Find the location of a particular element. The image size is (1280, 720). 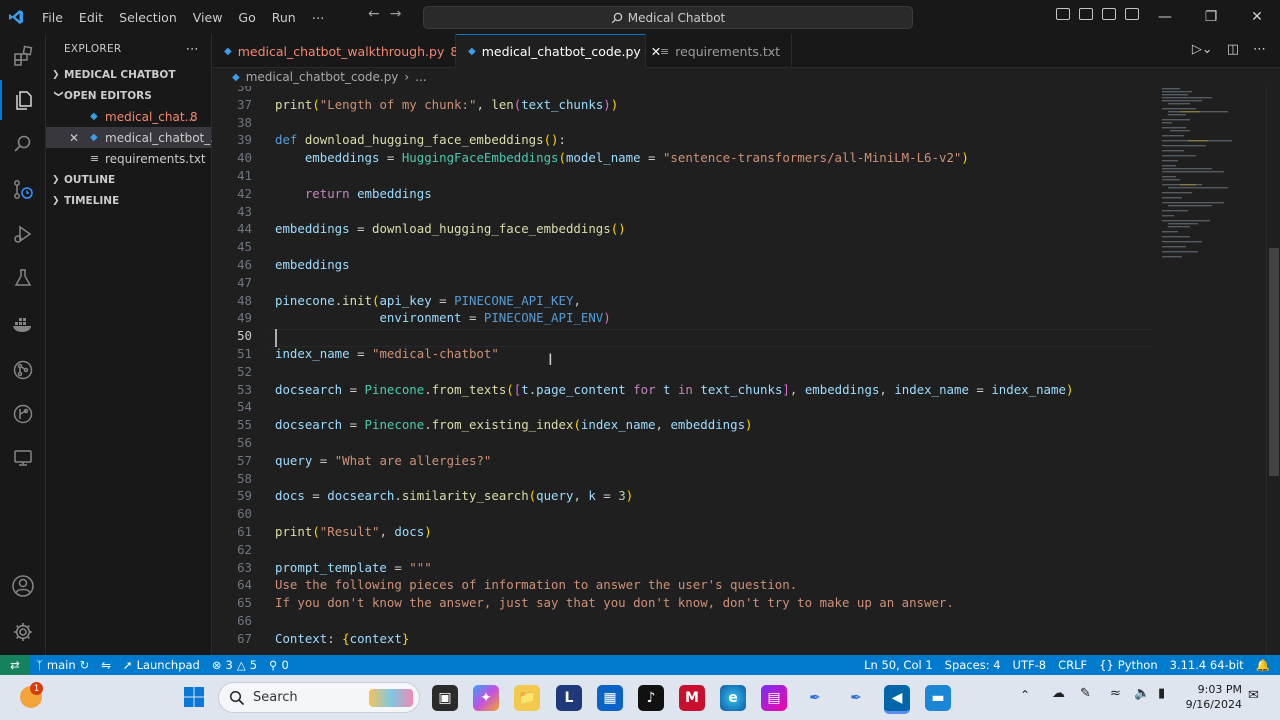

code-line: 63 prompt_template = """ is located at coordinates (685, 568).